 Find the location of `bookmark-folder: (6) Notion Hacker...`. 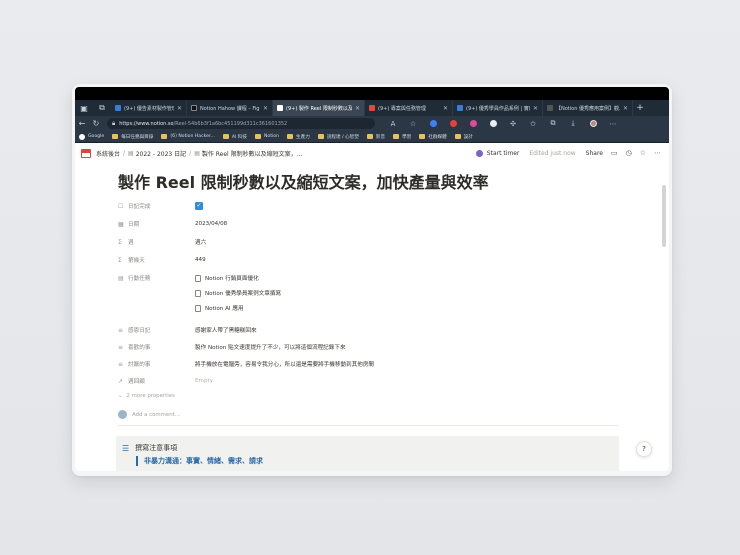

bookmark-folder: (6) Notion Hacker... is located at coordinates (188, 136).